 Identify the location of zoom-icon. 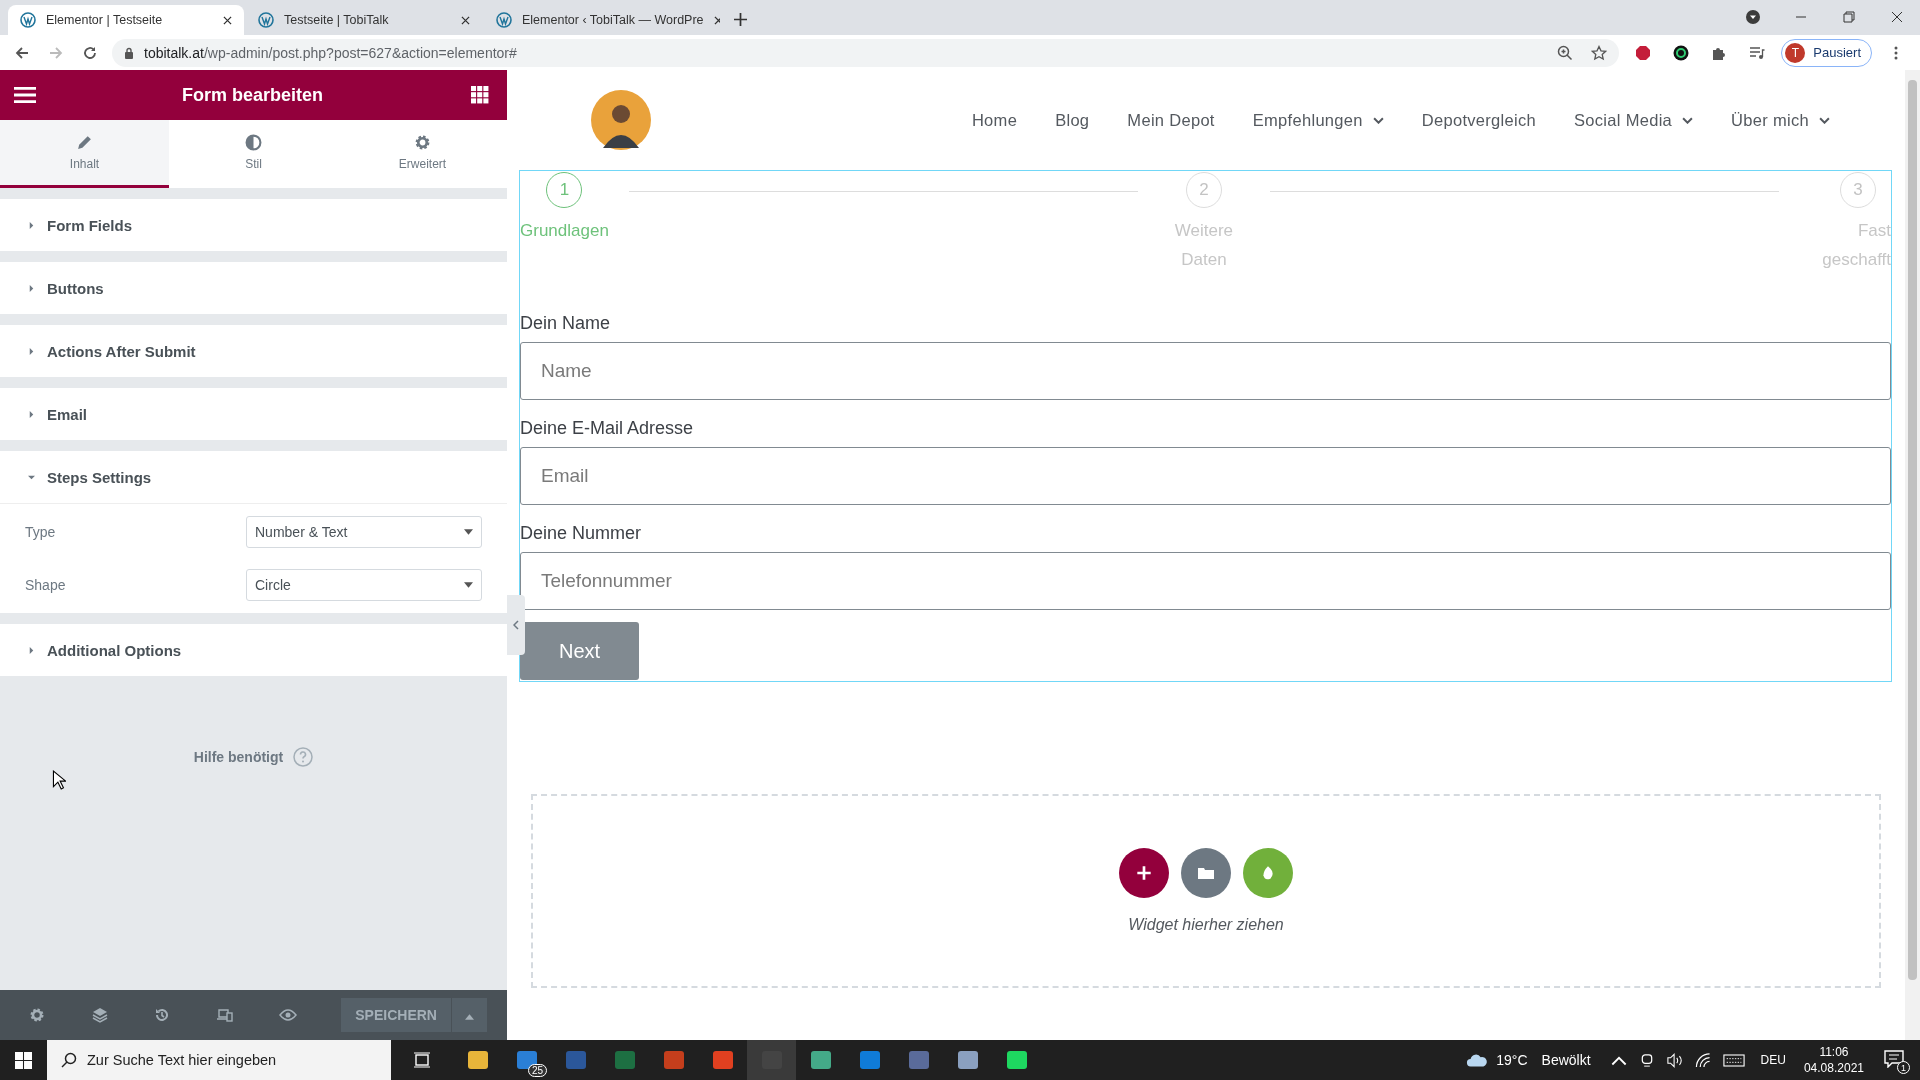
(1565, 52).